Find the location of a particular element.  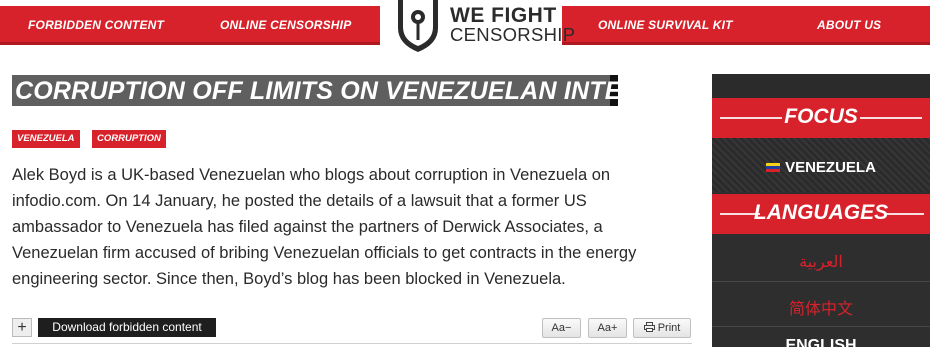

nav-online-survival-kit: ONLINE SURVIVAL KIT is located at coordinates (665, 25).